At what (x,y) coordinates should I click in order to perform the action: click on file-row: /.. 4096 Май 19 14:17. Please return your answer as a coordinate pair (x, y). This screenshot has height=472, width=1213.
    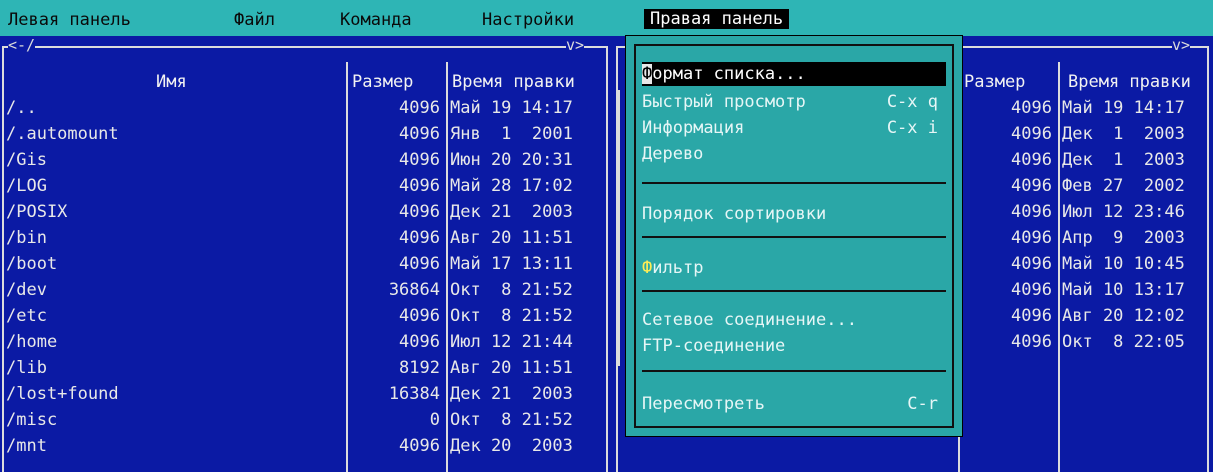
    Looking at the image, I should click on (303, 108).